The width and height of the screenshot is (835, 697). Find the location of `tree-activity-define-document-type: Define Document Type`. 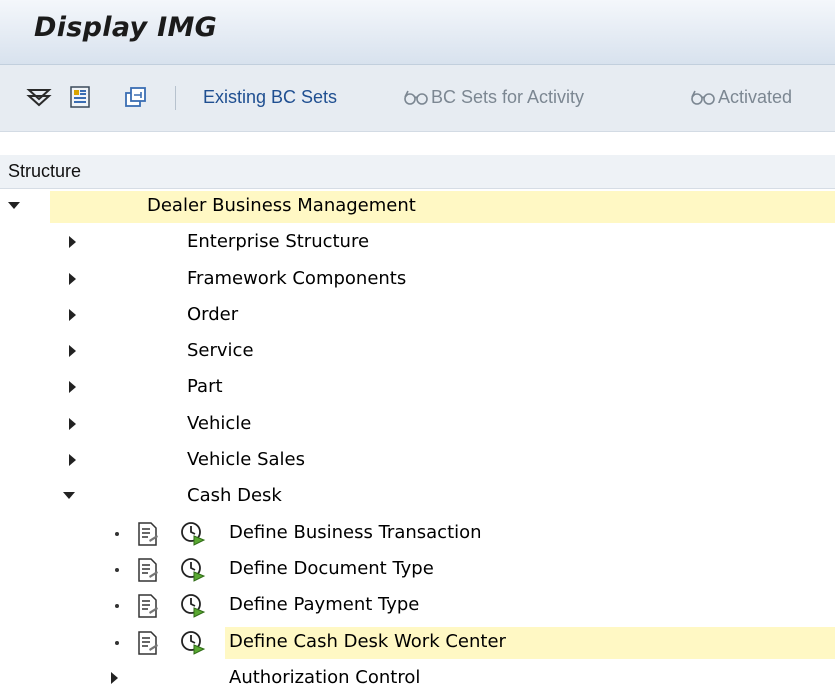

tree-activity-define-document-type: Define Document Type is located at coordinates (417, 570).